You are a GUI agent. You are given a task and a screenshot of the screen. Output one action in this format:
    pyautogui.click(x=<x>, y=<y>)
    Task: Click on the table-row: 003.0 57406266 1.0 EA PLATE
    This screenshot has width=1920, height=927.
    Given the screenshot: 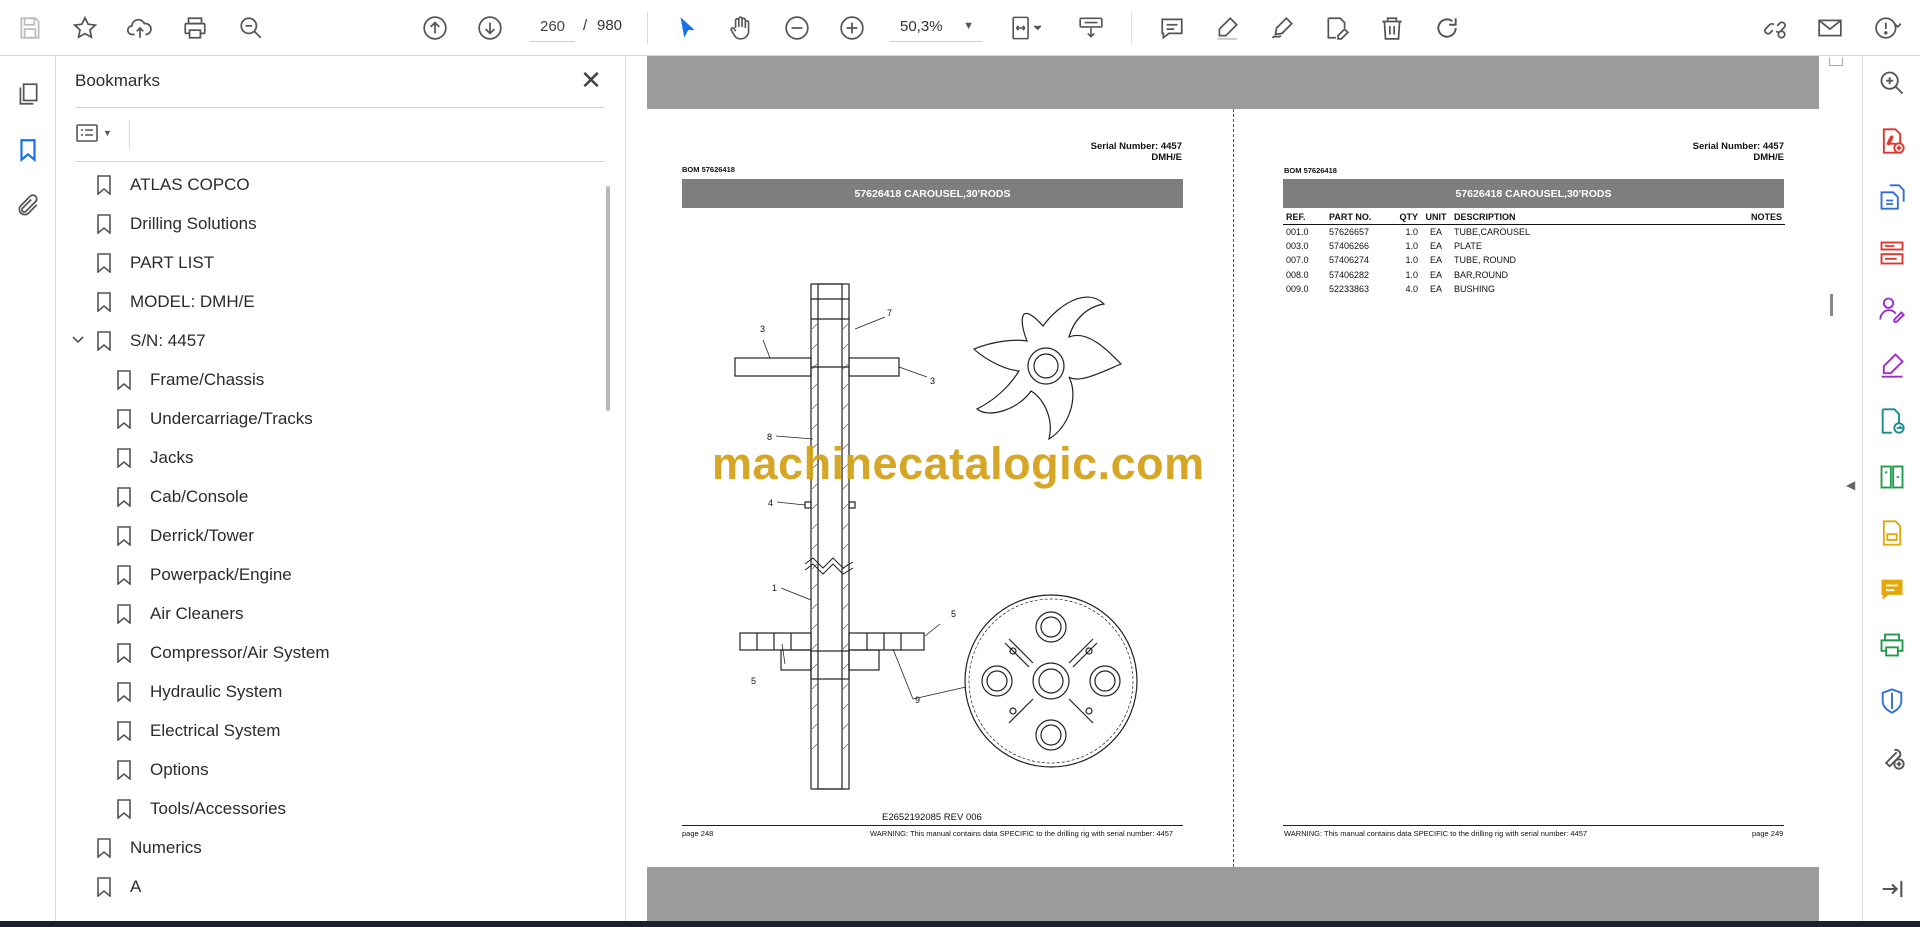 What is the action you would take?
    pyautogui.click(x=1534, y=246)
    